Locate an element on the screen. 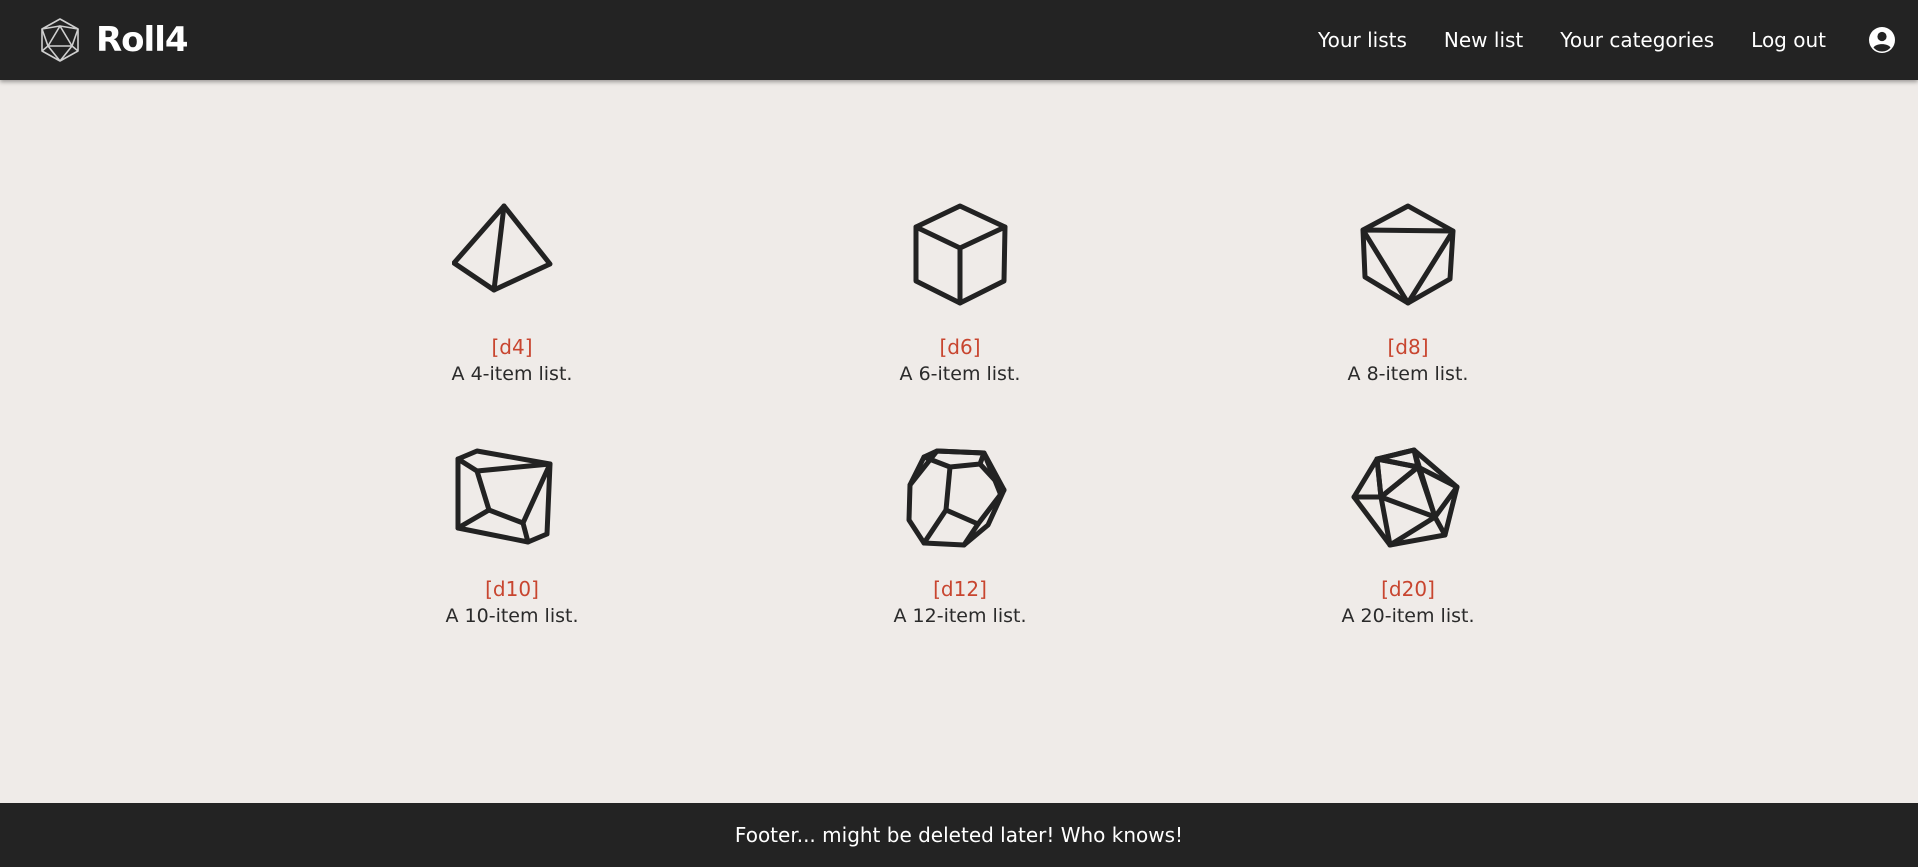 The height and width of the screenshot is (867, 1918). dice-card-d6: [d6] A 6-item list. is located at coordinates (960, 294).